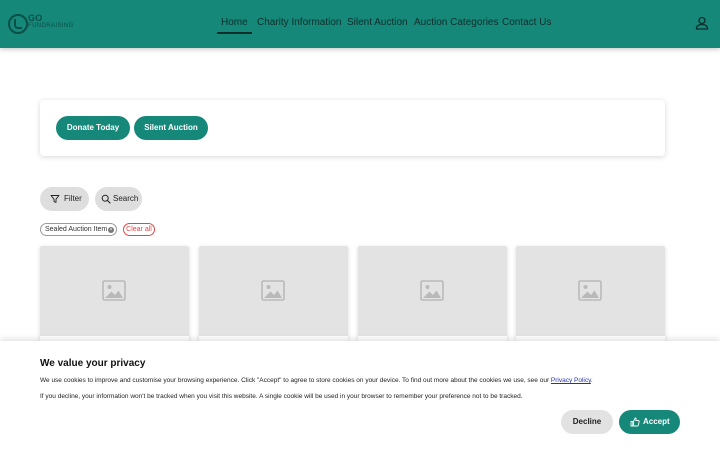  Describe the element at coordinates (591, 380) in the screenshot. I see `cookie-description-end: .` at that location.